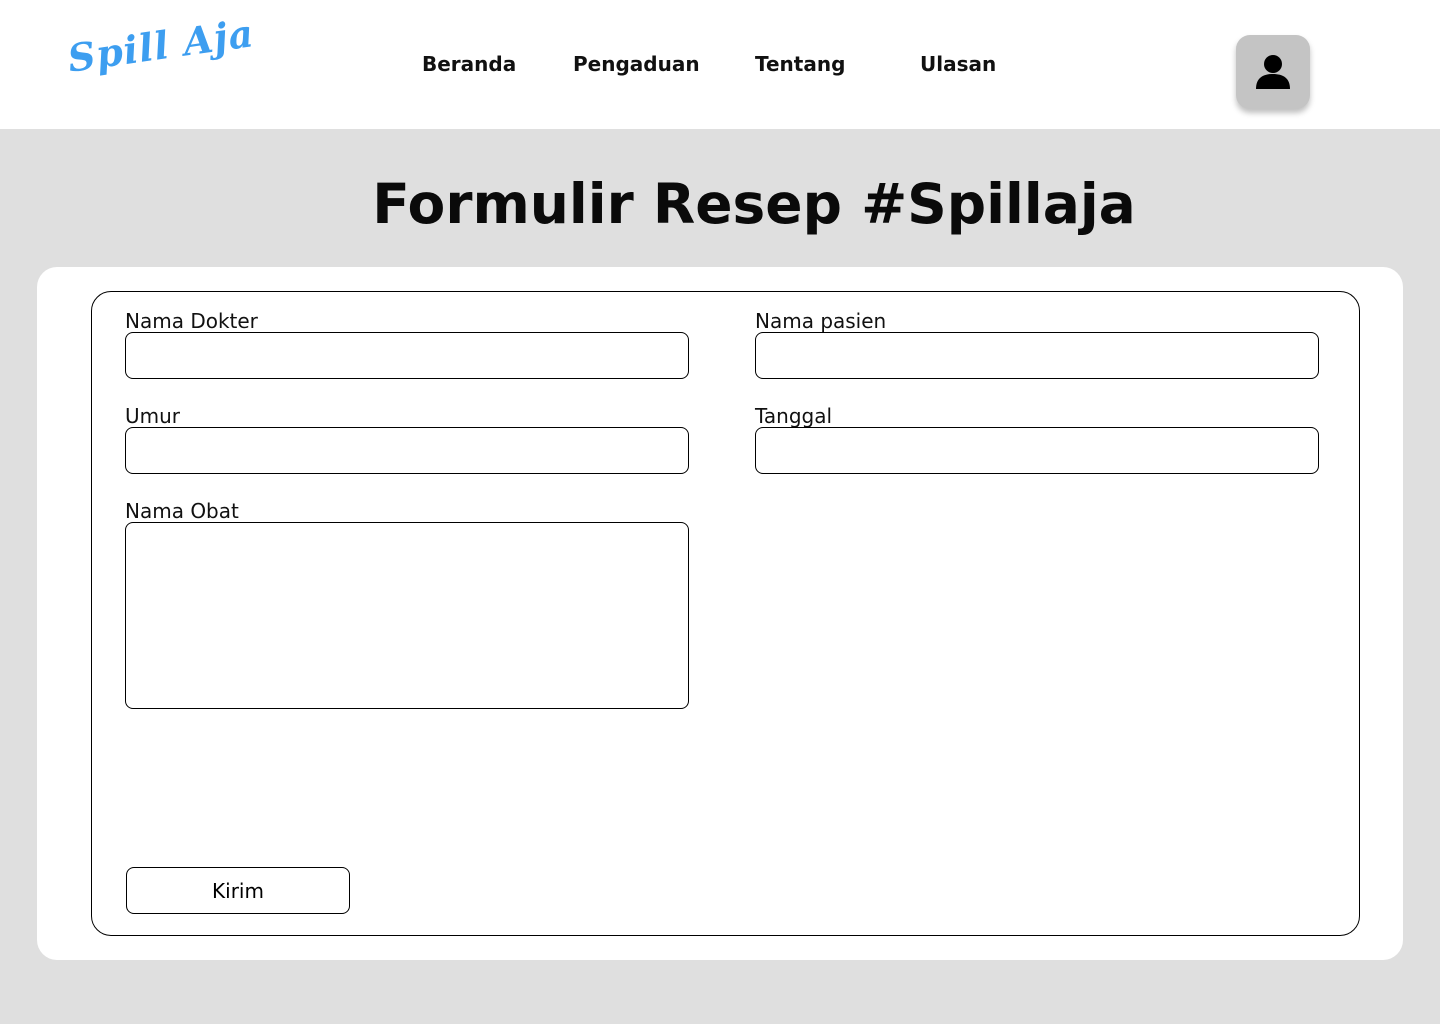  Describe the element at coordinates (958, 64) in the screenshot. I see `nav-item-ulasan: Ulasan` at that location.